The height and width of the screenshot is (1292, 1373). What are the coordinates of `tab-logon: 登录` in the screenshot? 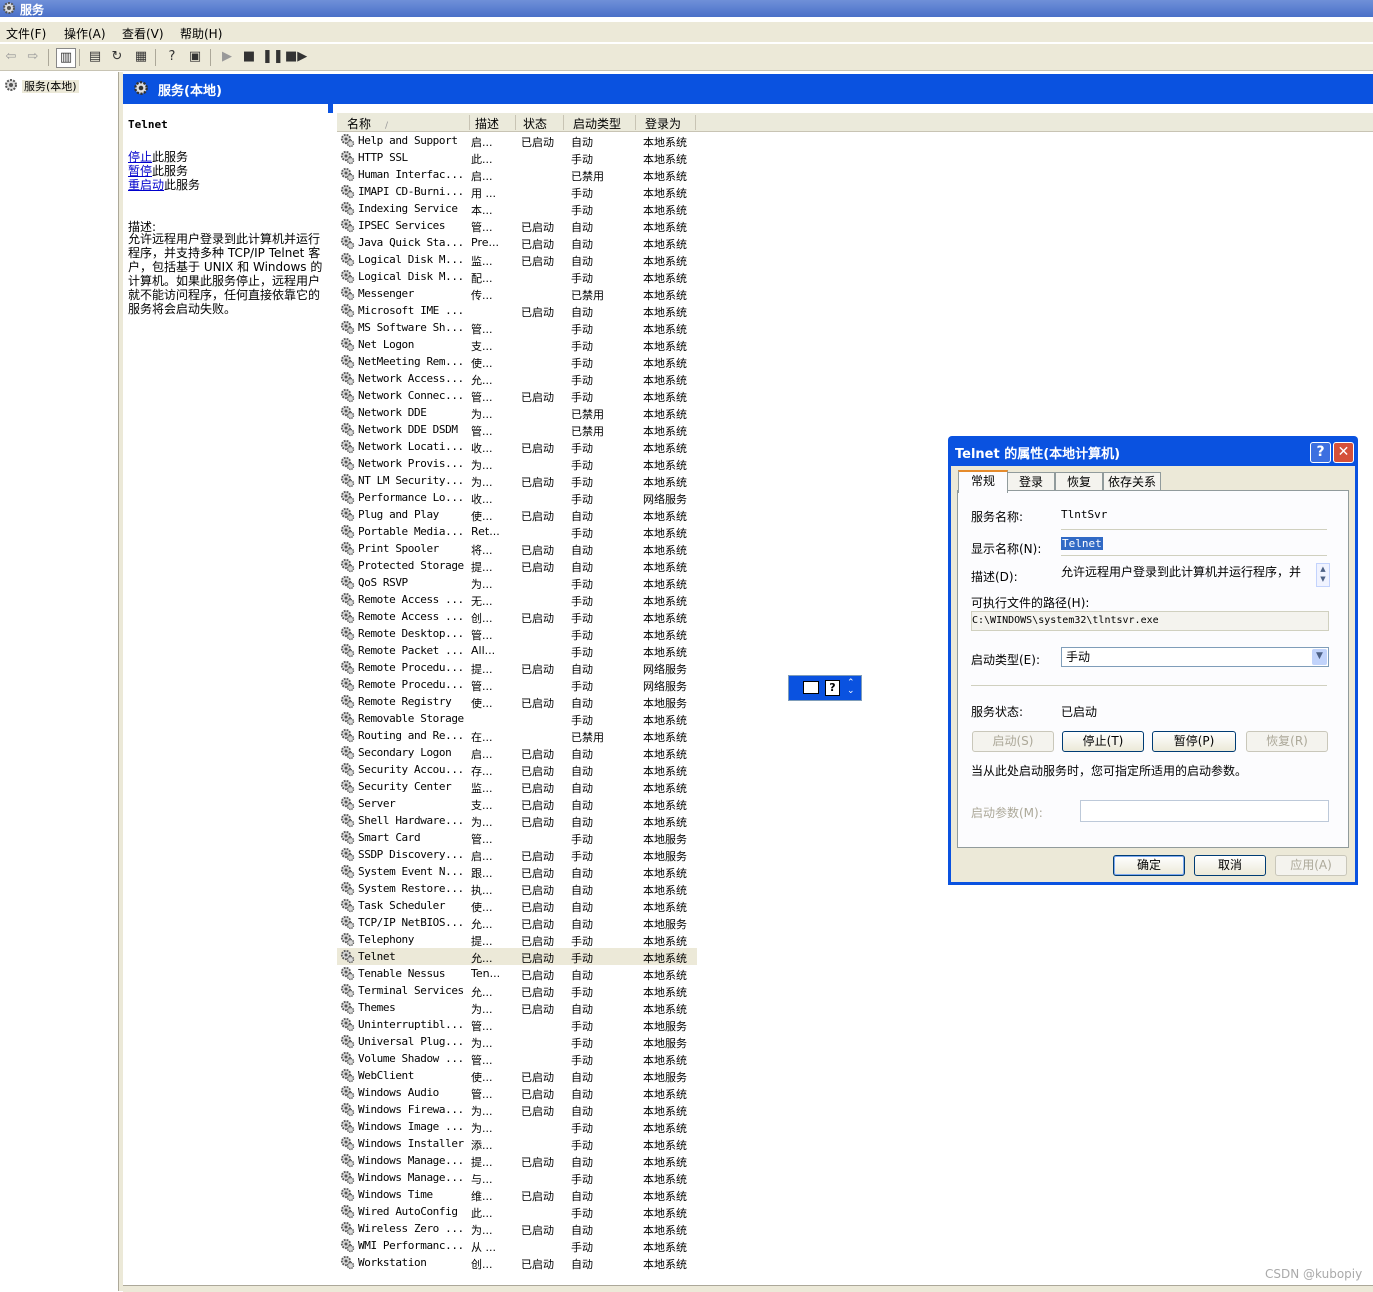 It's located at (1031, 481).